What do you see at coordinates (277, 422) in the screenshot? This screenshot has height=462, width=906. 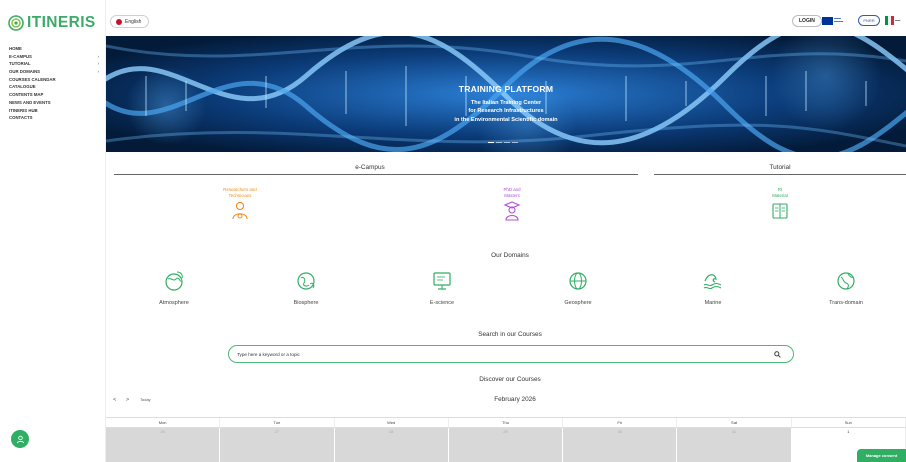 I see `weekday-label: Tue` at bounding box center [277, 422].